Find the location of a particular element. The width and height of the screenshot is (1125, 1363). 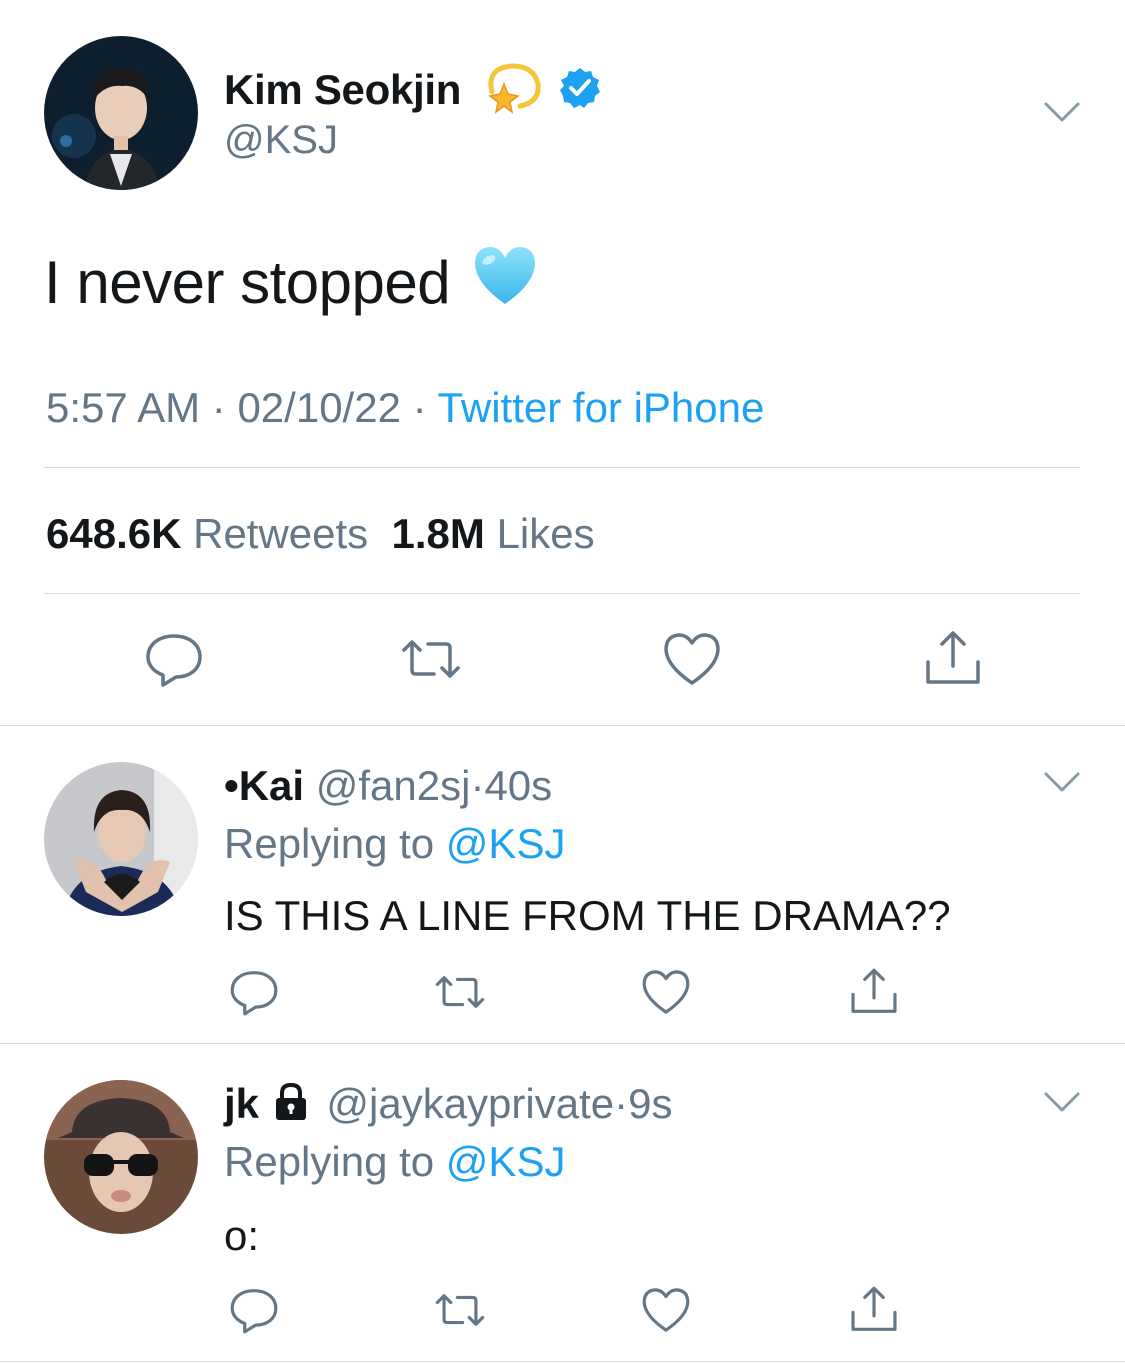

tweet-meta: 5:57 AM · 02/10/22 · Twitter for iPhone is located at coordinates (405, 407).